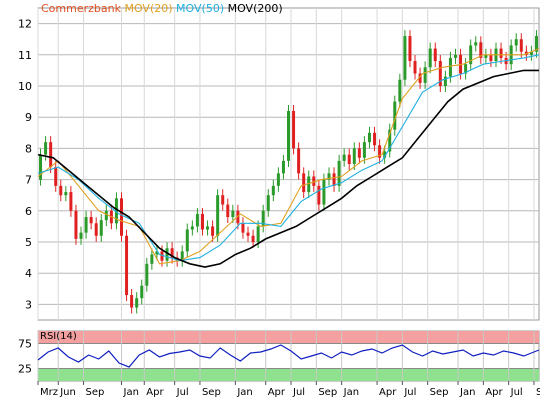 The height and width of the screenshot is (400, 540). I want to click on price-tick-label: 10, so click(25, 86).